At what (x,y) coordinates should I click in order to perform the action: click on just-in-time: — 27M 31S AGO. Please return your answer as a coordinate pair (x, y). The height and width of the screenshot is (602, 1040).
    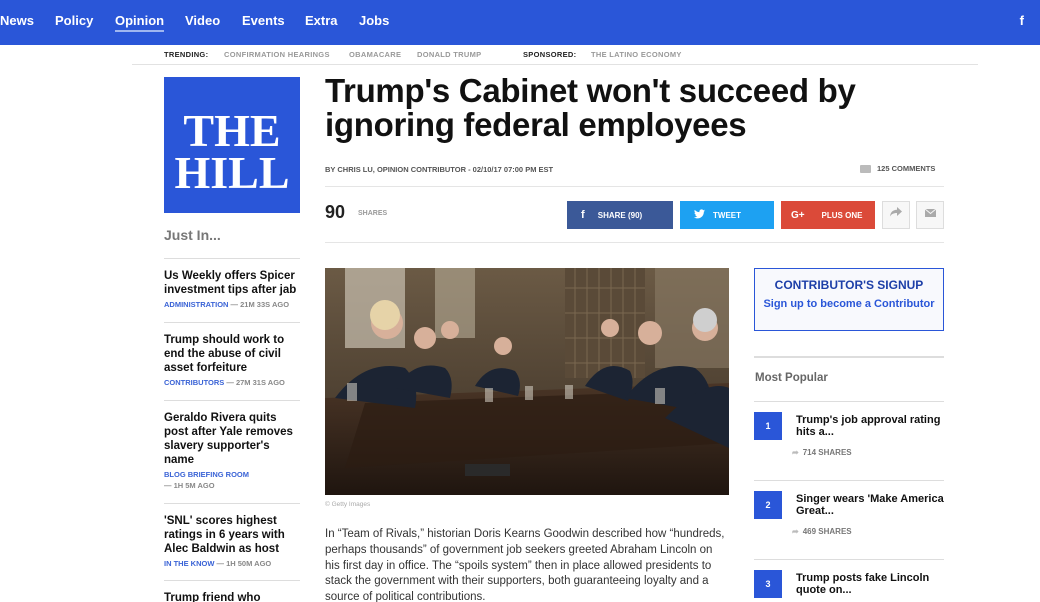
    Looking at the image, I should click on (254, 382).